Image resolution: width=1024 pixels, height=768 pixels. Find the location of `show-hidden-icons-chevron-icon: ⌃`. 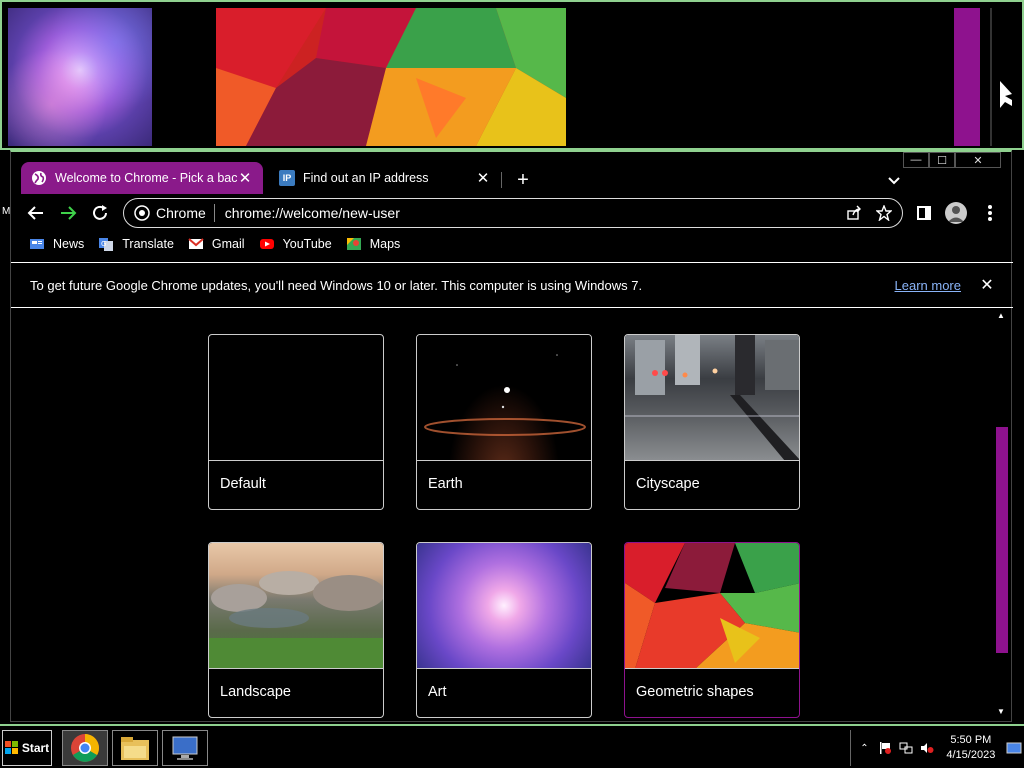

show-hidden-icons-chevron-icon: ⌃ is located at coordinates (864, 748).